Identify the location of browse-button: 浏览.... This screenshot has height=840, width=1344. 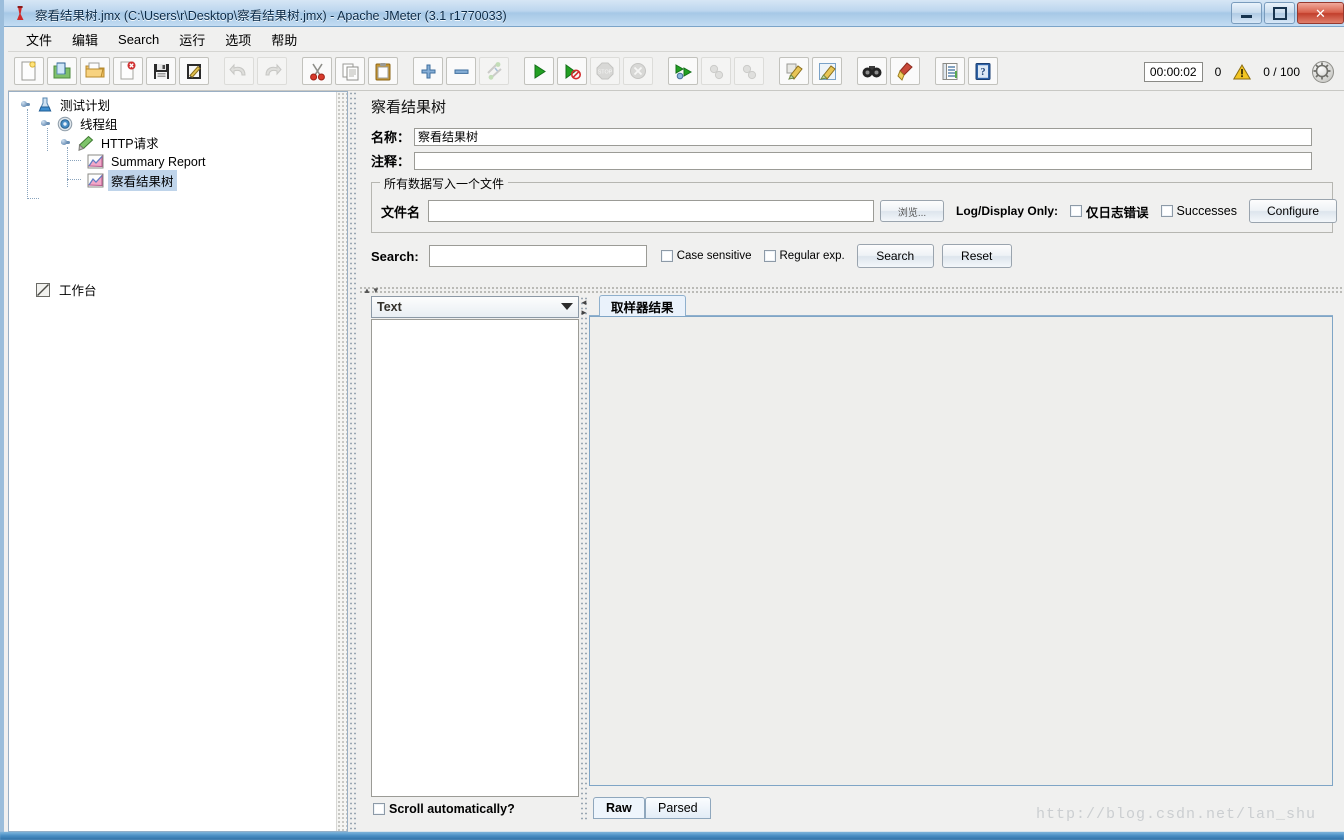
(912, 211).